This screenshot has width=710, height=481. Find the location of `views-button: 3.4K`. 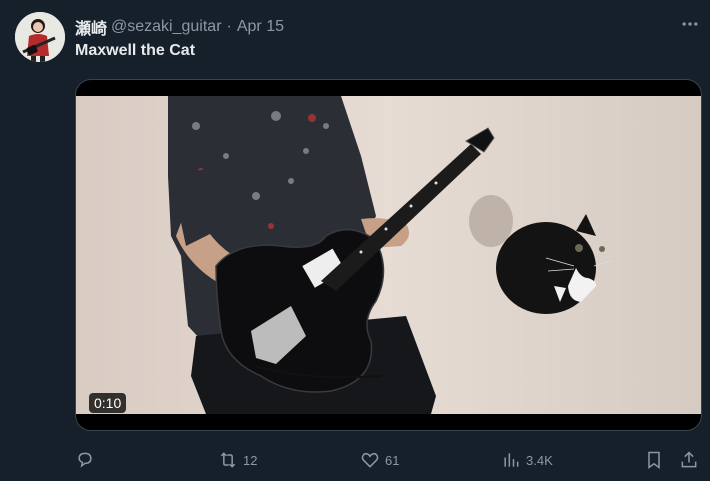

views-button: 3.4K is located at coordinates (527, 460).